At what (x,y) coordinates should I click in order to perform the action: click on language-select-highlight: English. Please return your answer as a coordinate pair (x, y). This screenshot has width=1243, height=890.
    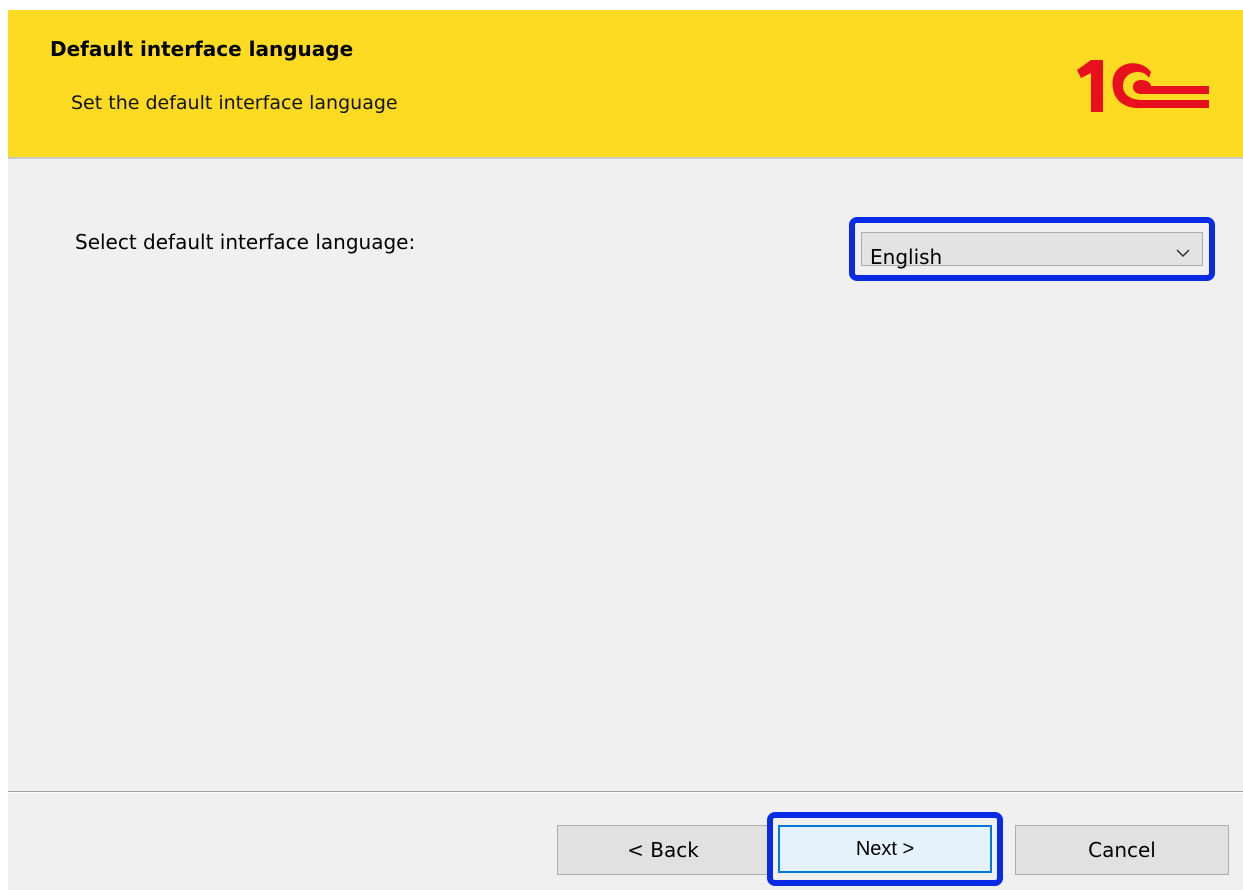
    Looking at the image, I should click on (1032, 249).